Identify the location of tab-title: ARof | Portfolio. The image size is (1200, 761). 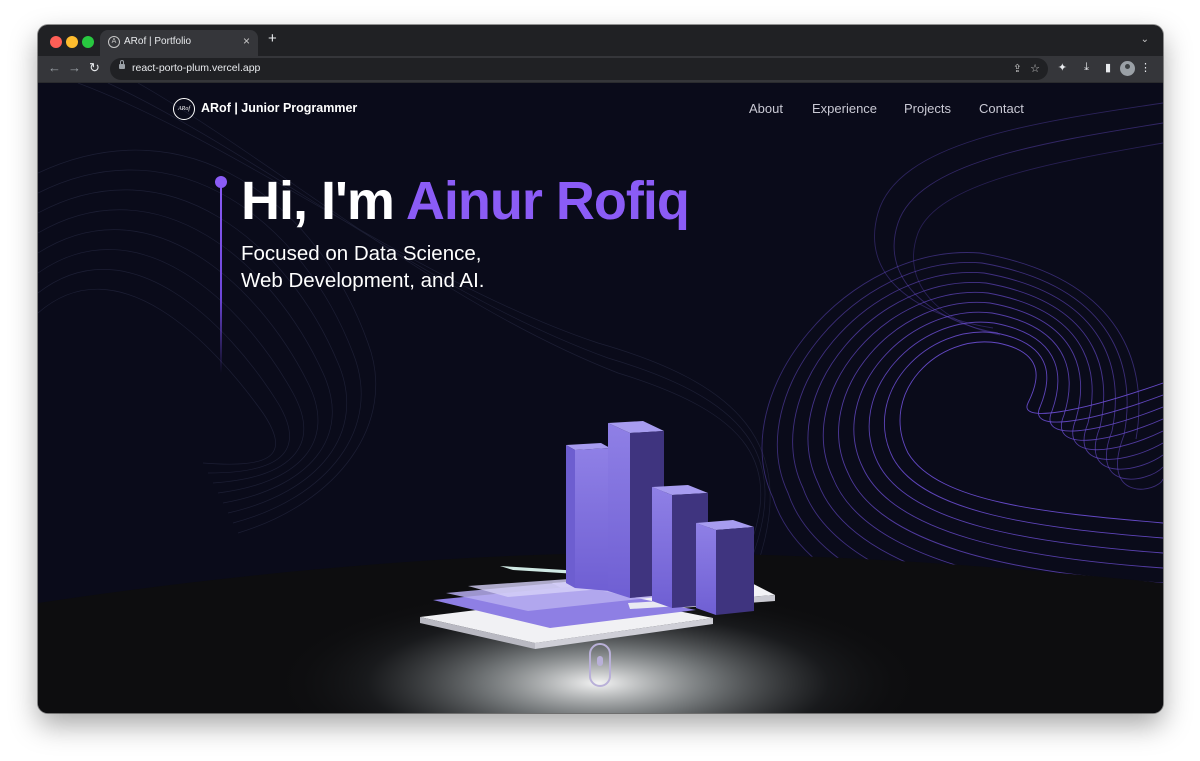
(158, 41).